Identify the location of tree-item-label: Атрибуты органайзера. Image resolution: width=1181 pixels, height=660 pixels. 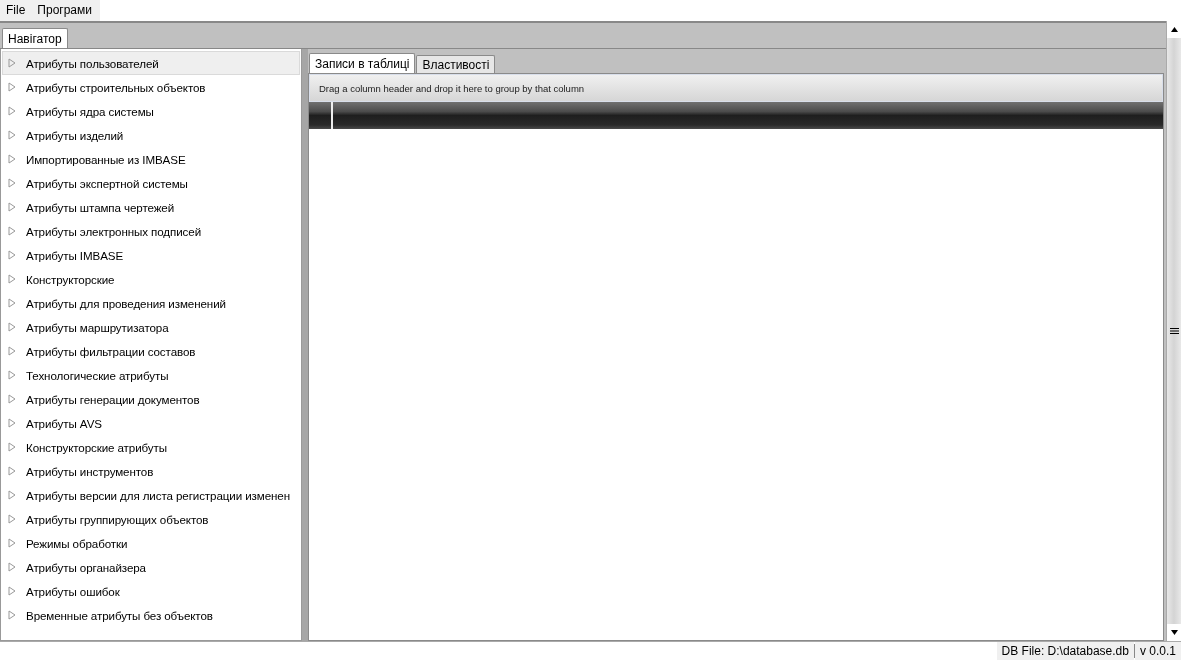
(86, 567).